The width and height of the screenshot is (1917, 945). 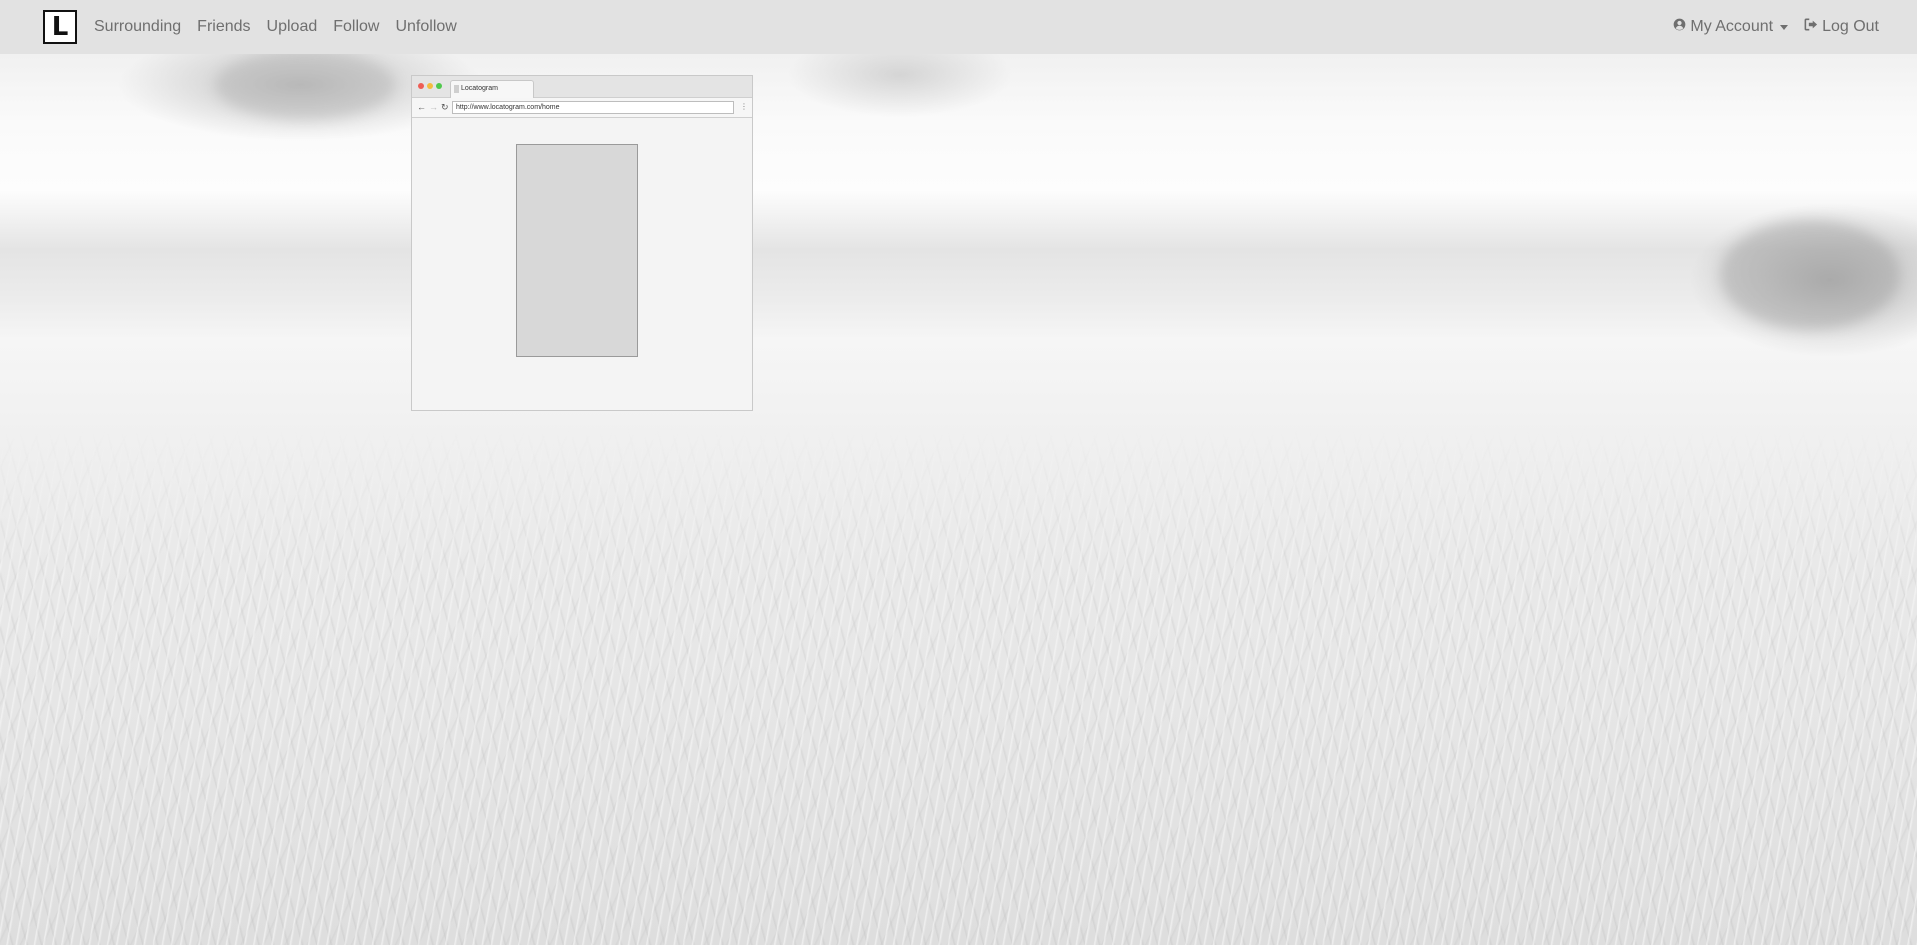 What do you see at coordinates (439, 86) in the screenshot?
I see `maximize-dot-icon` at bounding box center [439, 86].